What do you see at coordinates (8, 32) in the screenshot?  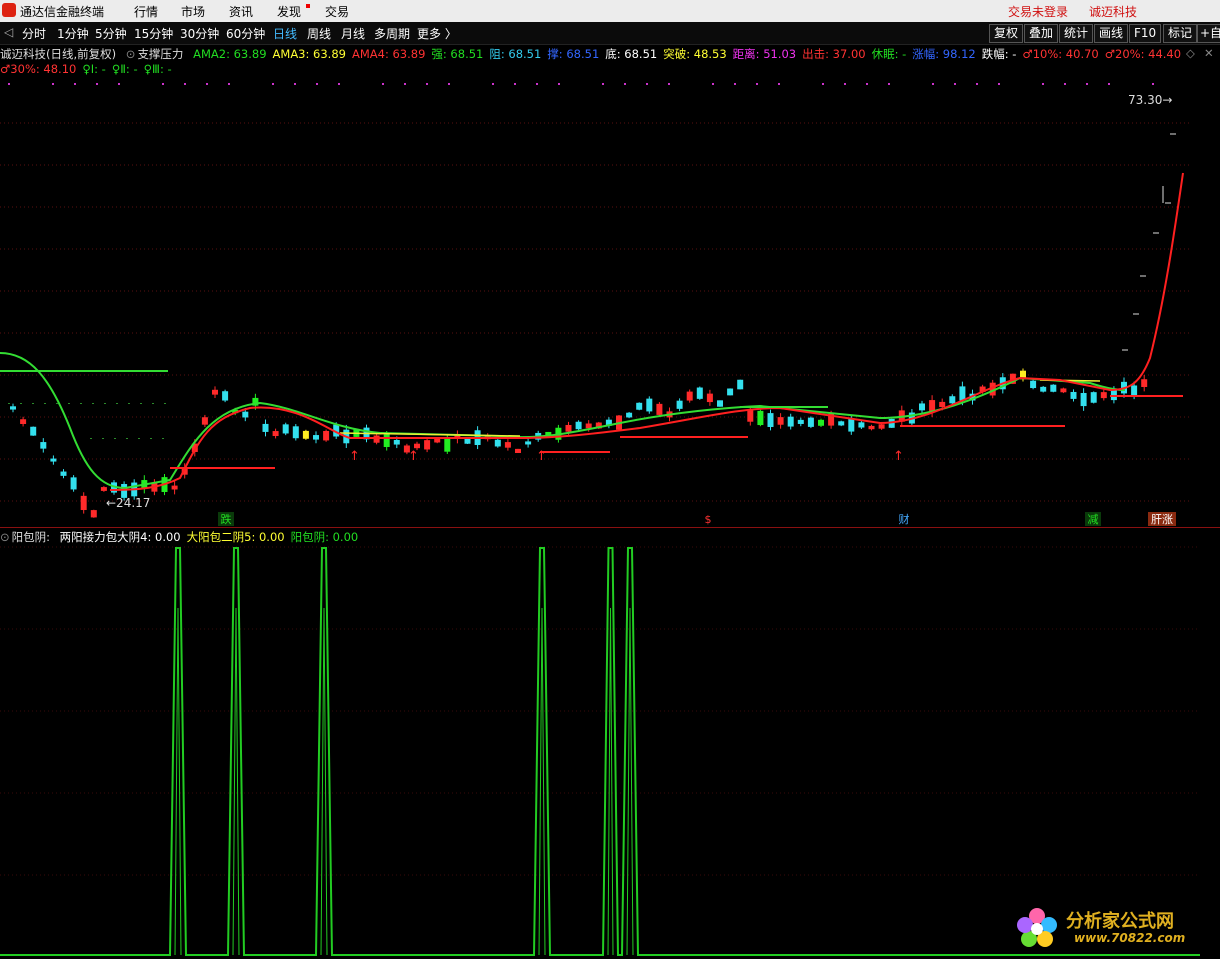 I see `back-icon: ◁` at bounding box center [8, 32].